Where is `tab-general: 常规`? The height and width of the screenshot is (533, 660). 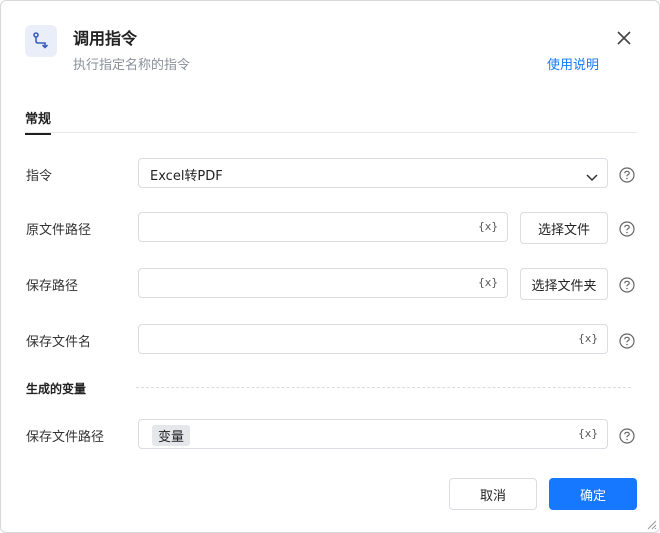
tab-general: 常规 is located at coordinates (38, 121).